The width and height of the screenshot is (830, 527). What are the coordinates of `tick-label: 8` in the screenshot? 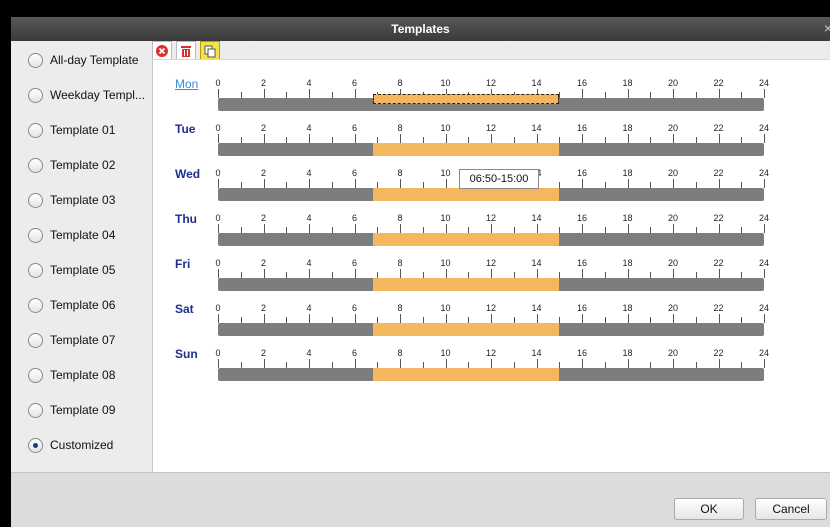 It's located at (400, 128).